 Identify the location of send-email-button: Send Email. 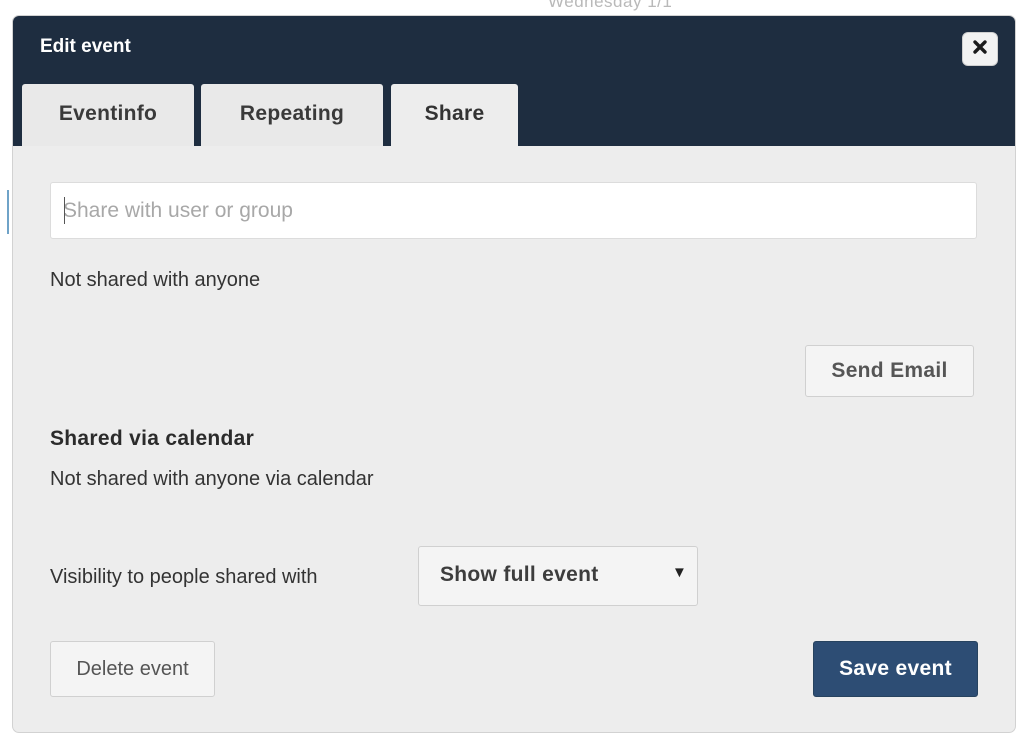
(889, 371).